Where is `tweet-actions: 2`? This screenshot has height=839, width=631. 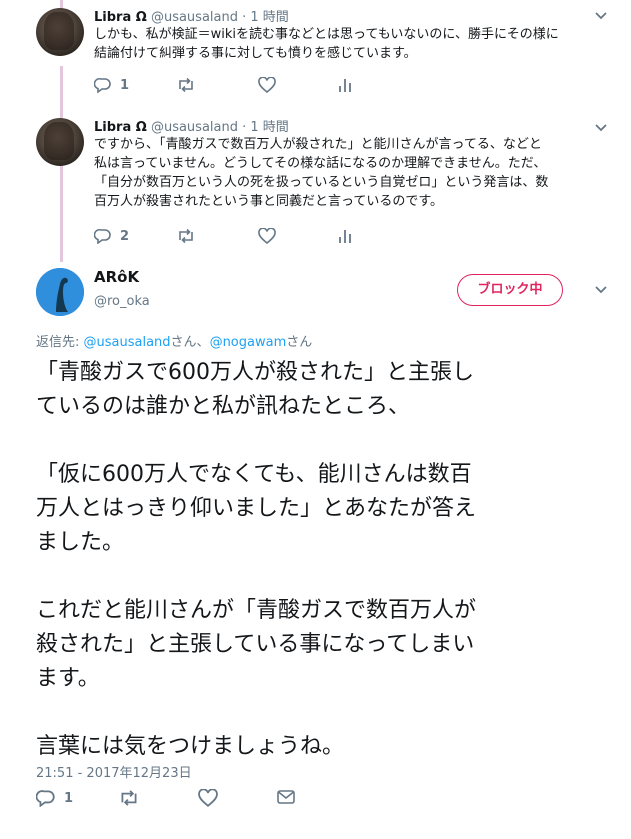
tweet-actions: 2 is located at coordinates (304, 238).